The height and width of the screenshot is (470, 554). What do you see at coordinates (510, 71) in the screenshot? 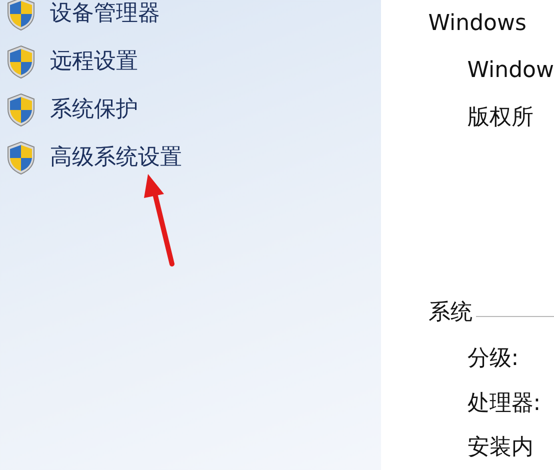
I see `edition-text: Window` at bounding box center [510, 71].